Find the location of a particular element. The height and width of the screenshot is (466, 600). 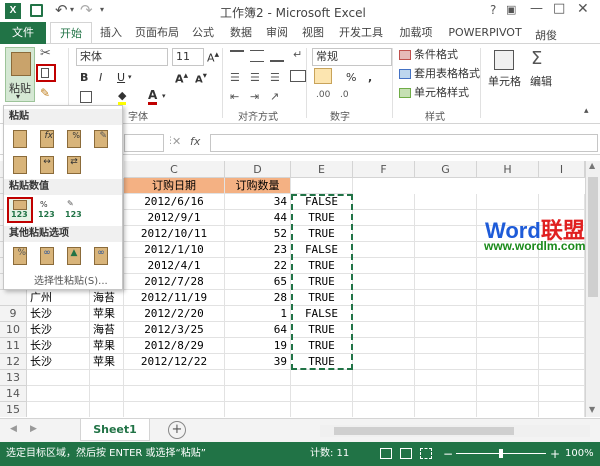

h-scroll-thumb is located at coordinates (424, 431).